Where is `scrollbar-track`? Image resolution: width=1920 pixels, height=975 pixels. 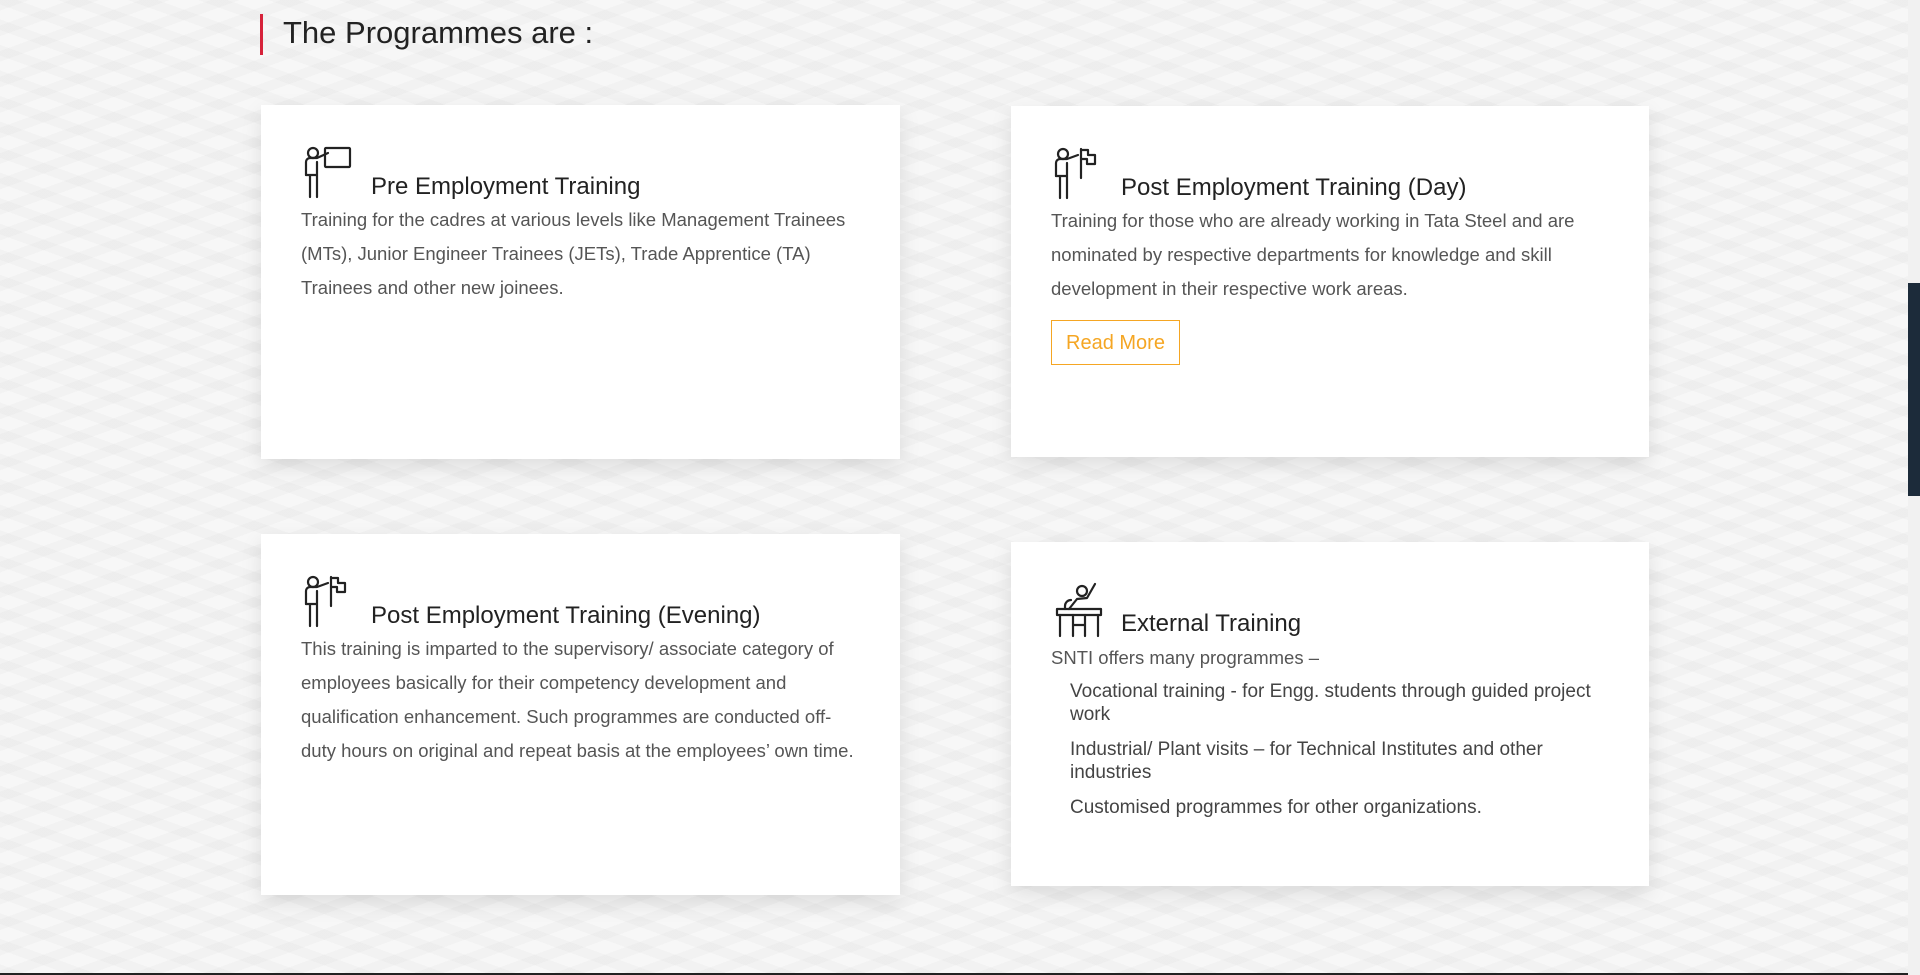
scrollbar-track is located at coordinates (1914, 487).